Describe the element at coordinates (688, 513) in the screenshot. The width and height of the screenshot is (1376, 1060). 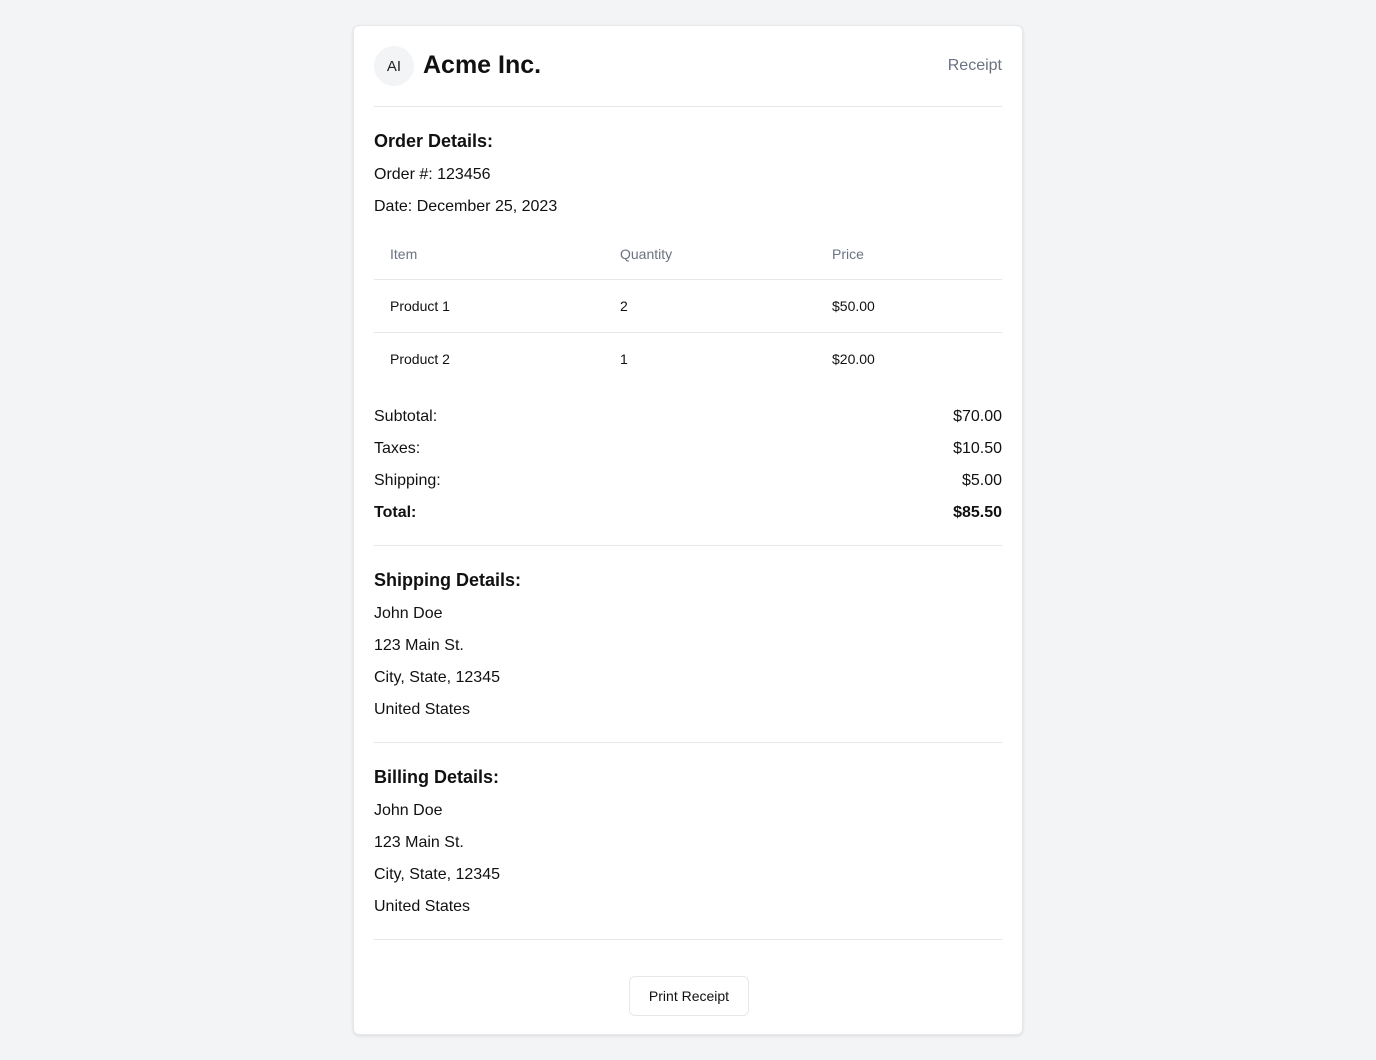
I see `total-row: Total: $85.50` at that location.